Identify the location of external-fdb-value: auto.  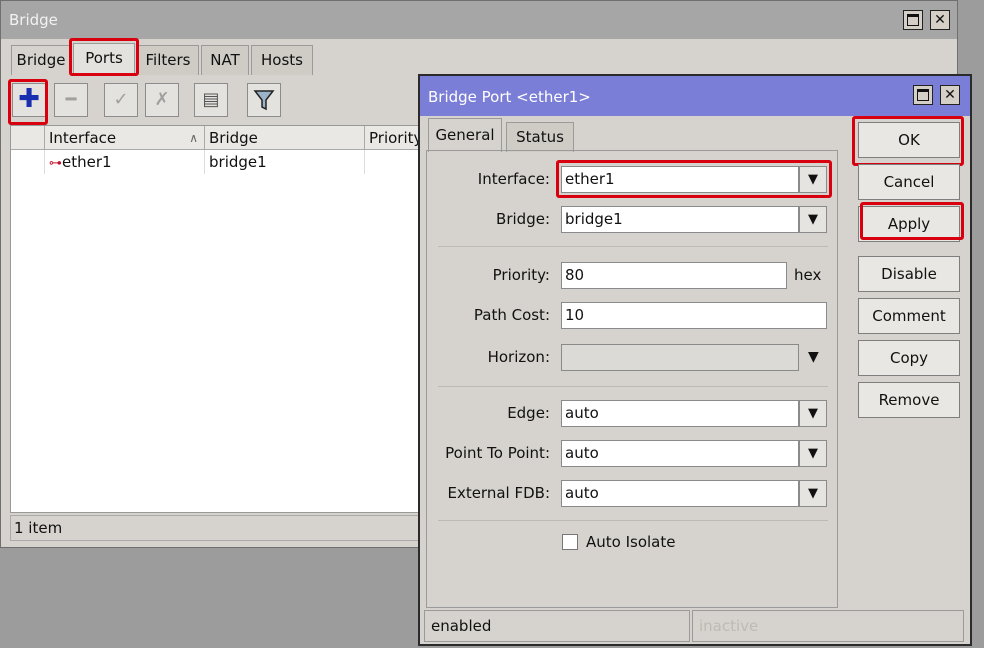
(582, 493).